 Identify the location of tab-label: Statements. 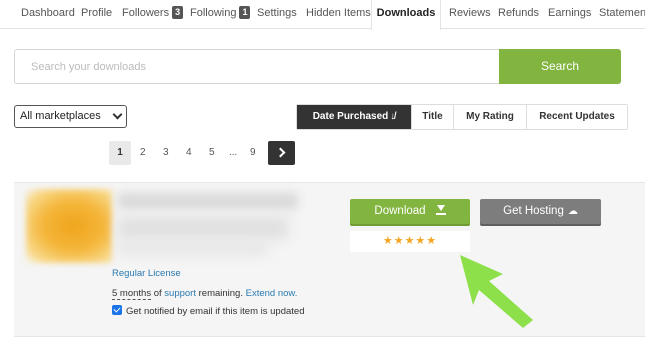
(622, 13).